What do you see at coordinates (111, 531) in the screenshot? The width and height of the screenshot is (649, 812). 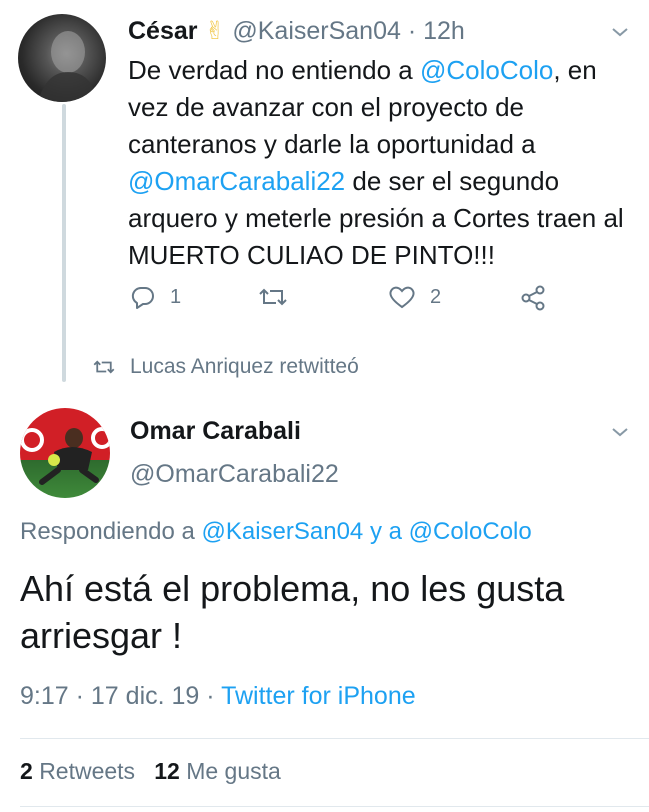 I see `reply-prefix: Respondiendo a` at bounding box center [111, 531].